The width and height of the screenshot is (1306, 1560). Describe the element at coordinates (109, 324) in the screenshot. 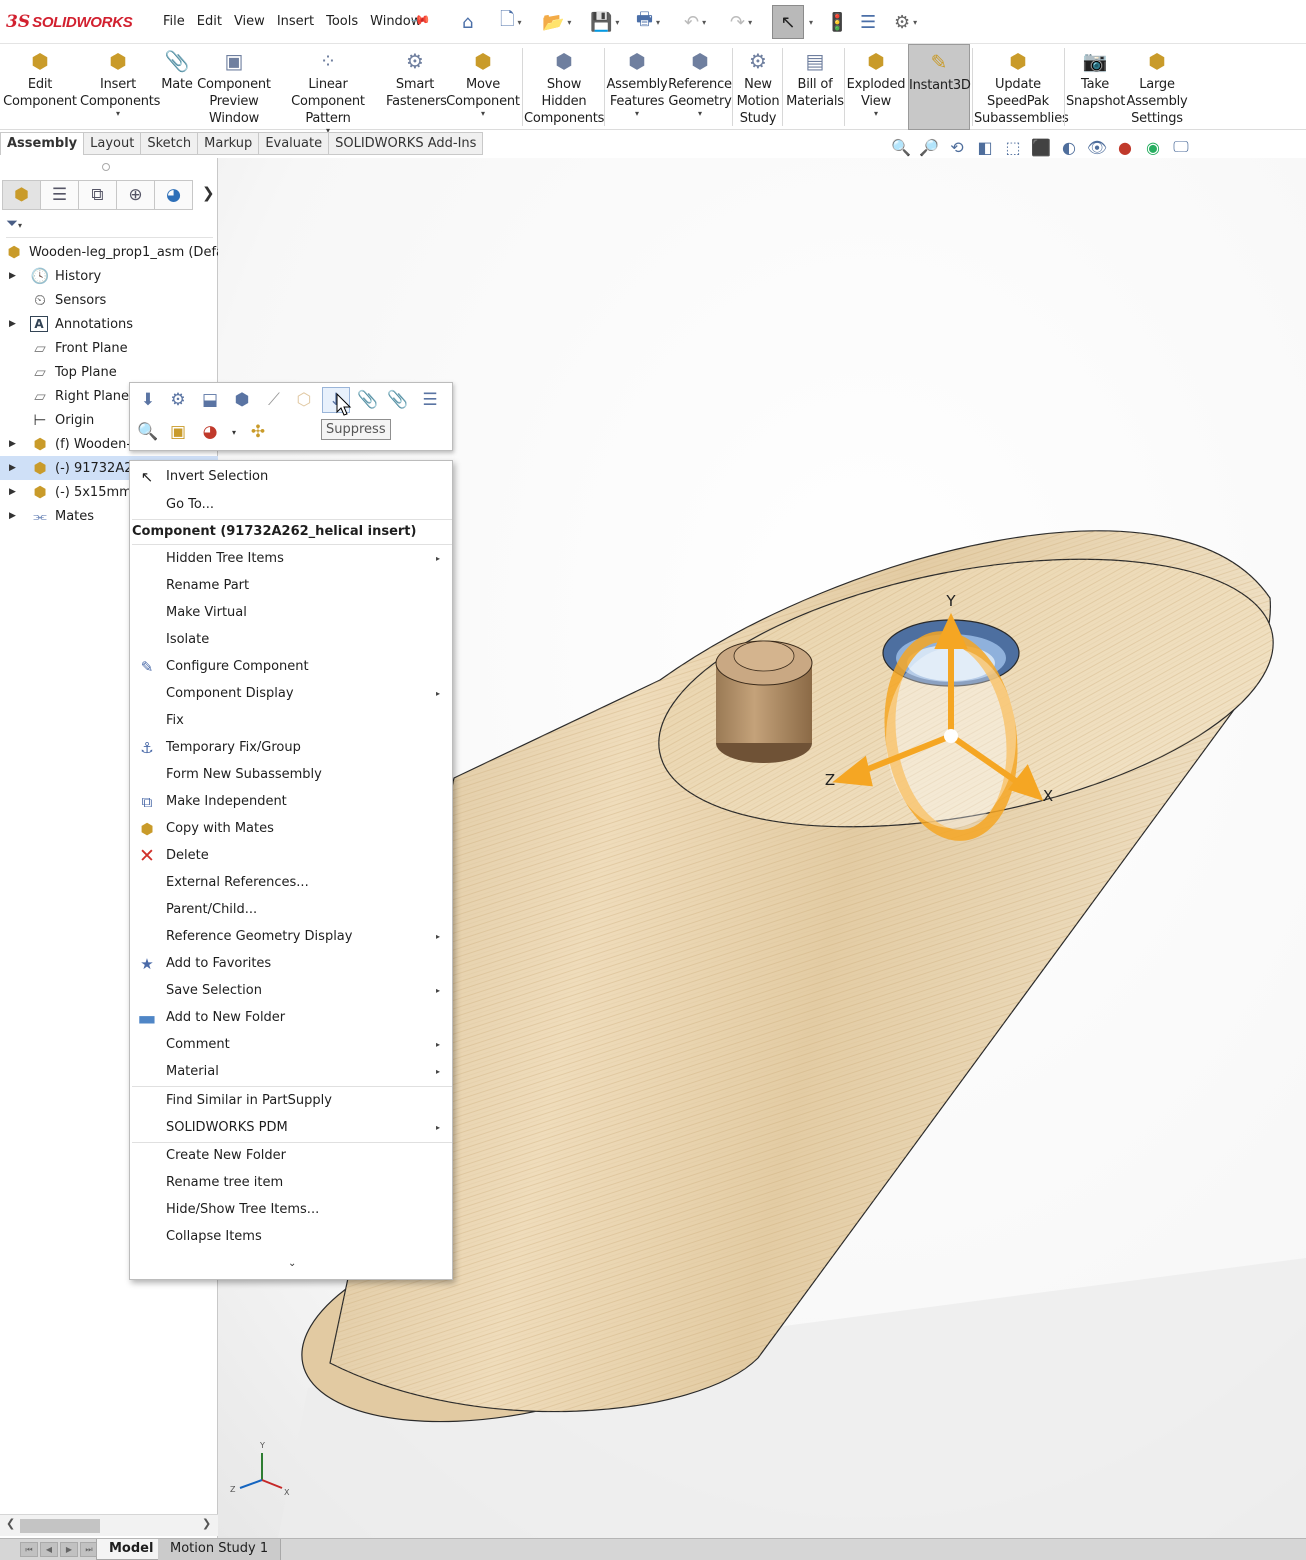

I see `tree-item-annotations: ▶ A Annotations` at that location.